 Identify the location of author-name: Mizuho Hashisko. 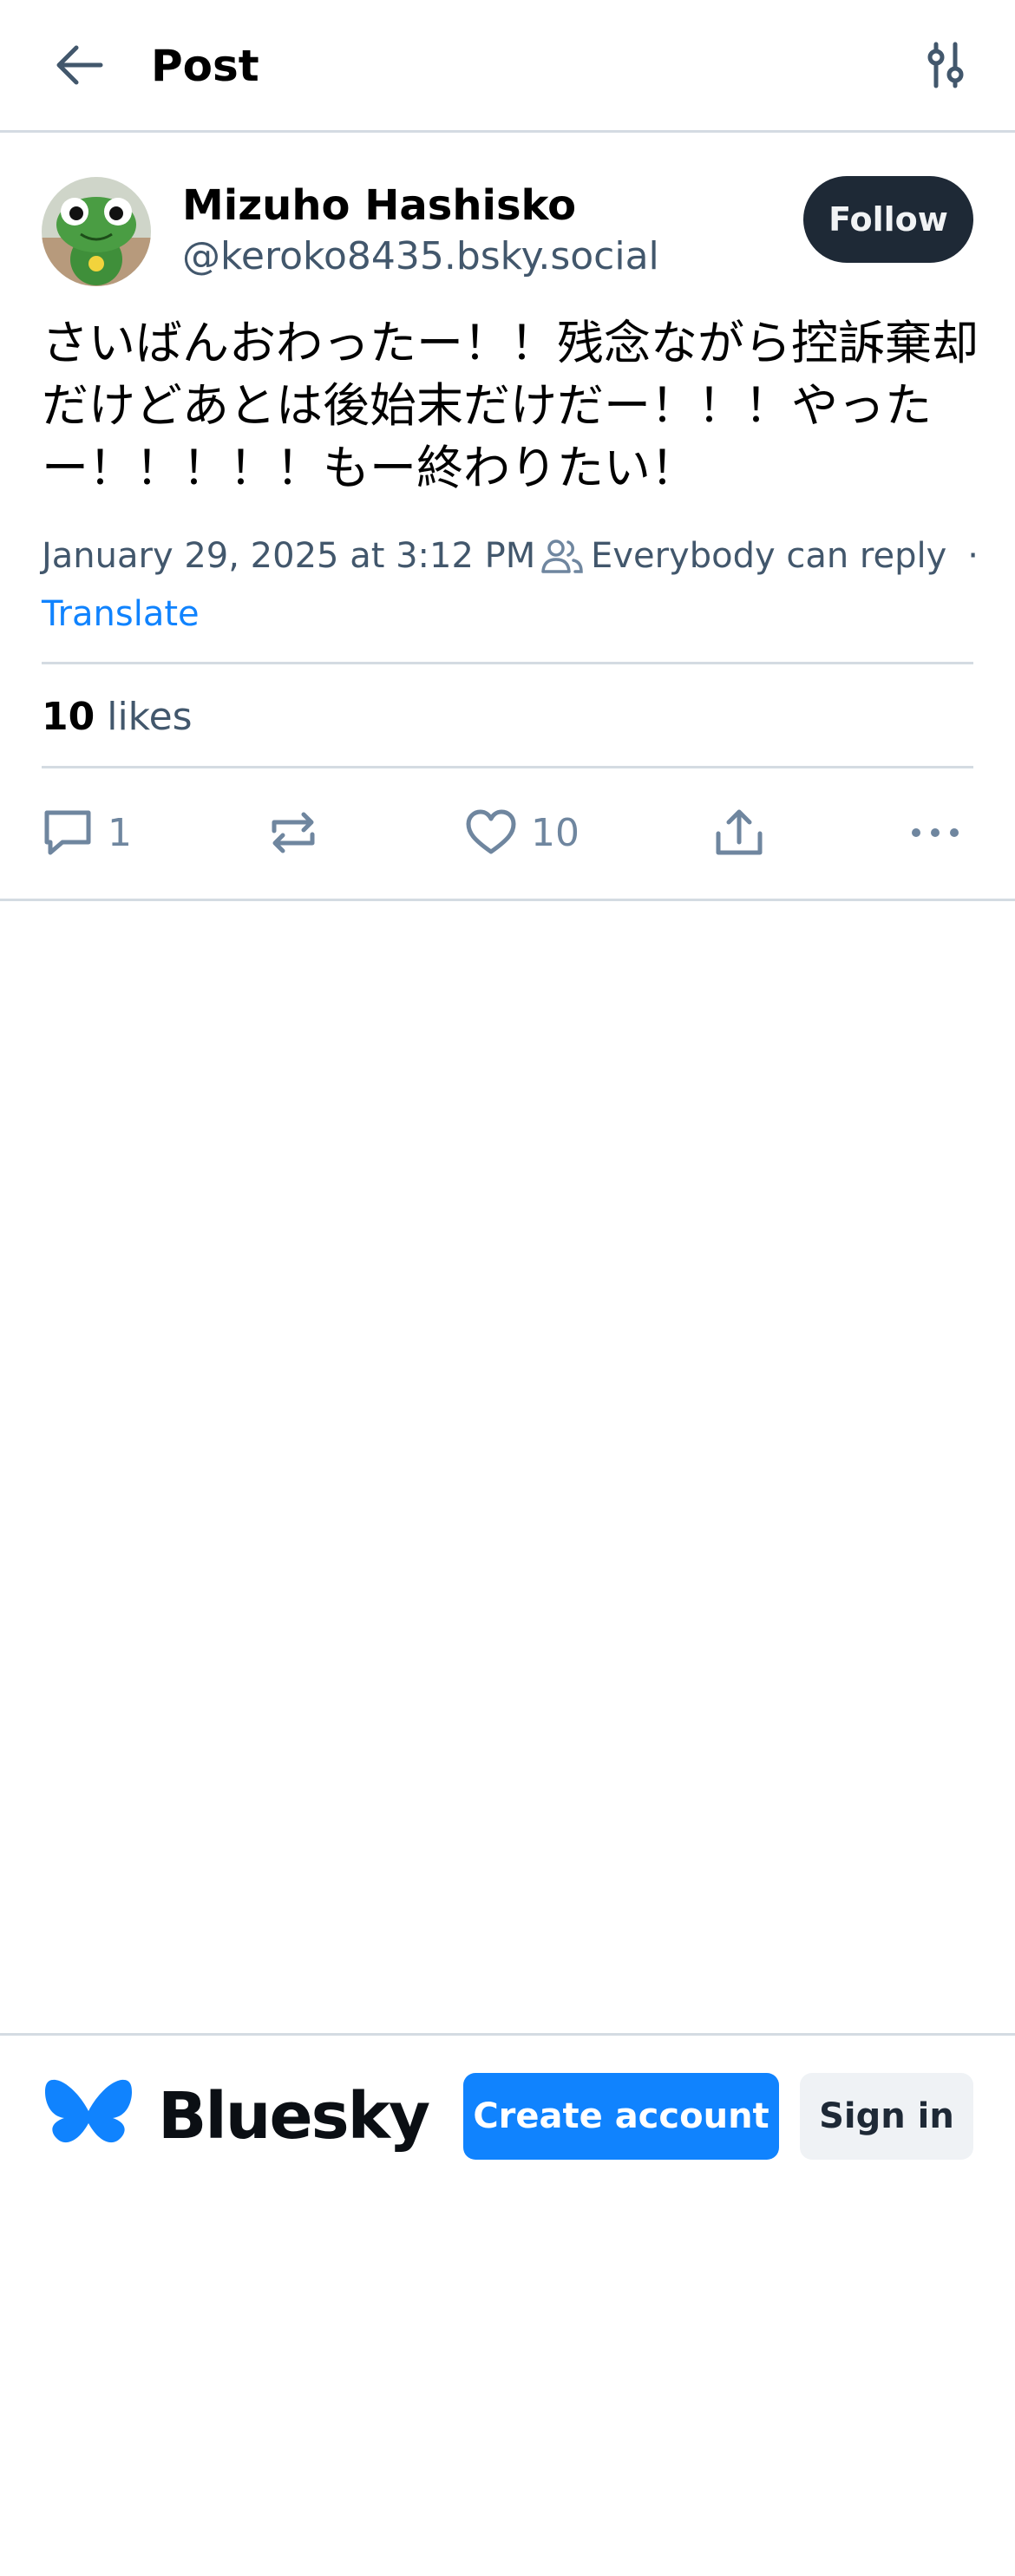
(379, 205).